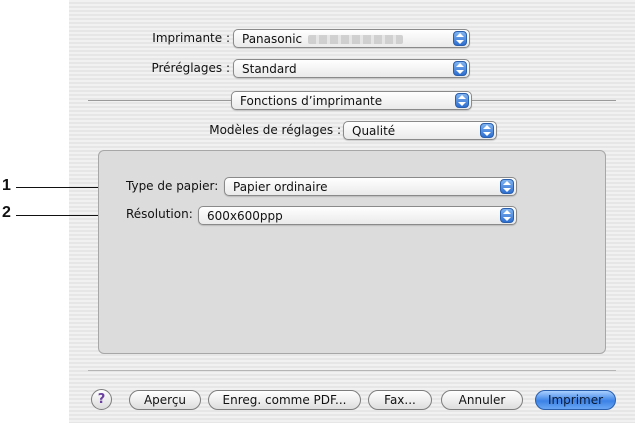 The image size is (635, 423). What do you see at coordinates (575, 400) in the screenshot?
I see `print-button: Imprimer` at bounding box center [575, 400].